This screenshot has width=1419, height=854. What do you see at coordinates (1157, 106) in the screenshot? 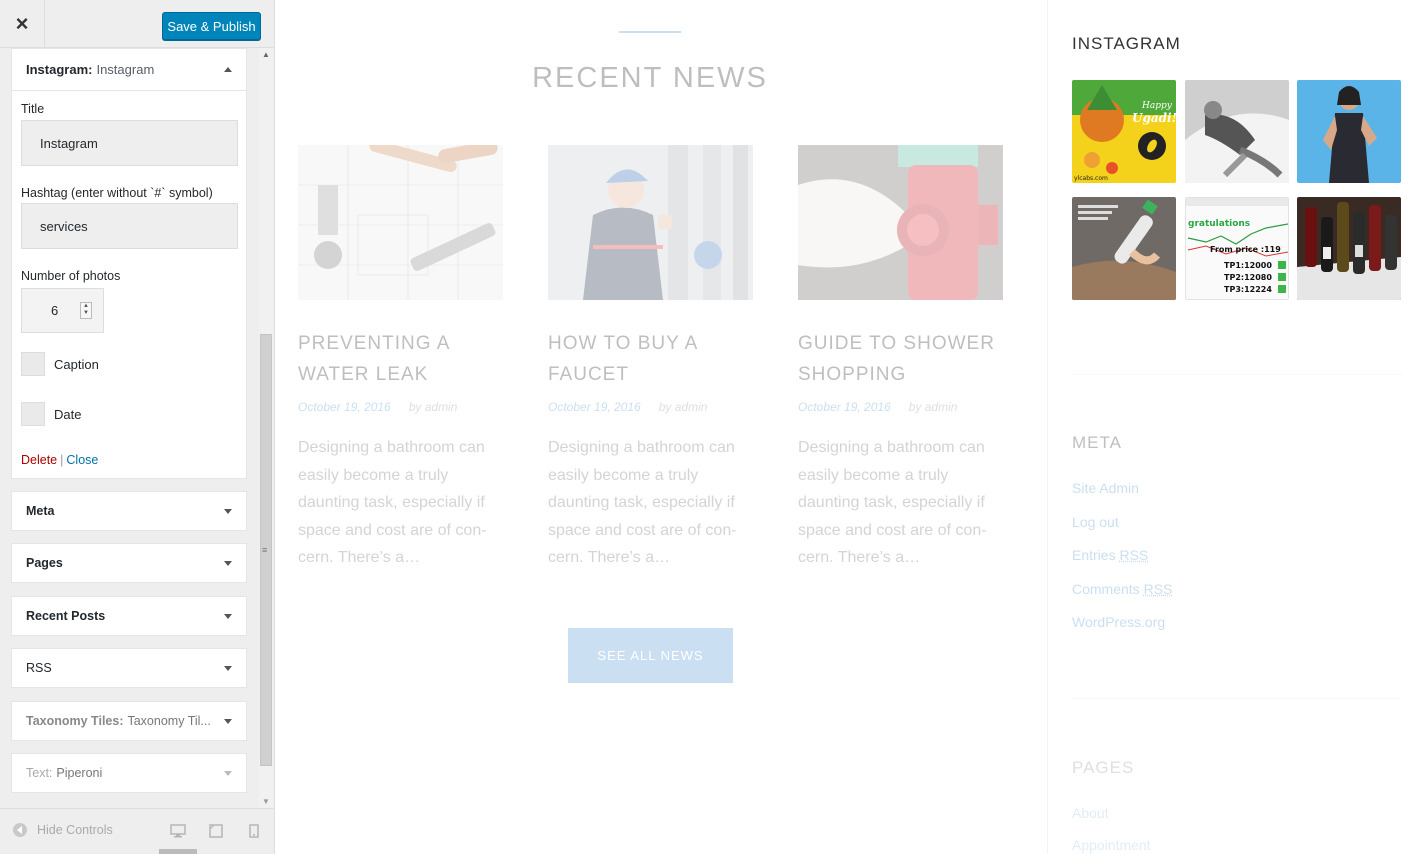
I see `svg-text: Happy` at bounding box center [1157, 106].